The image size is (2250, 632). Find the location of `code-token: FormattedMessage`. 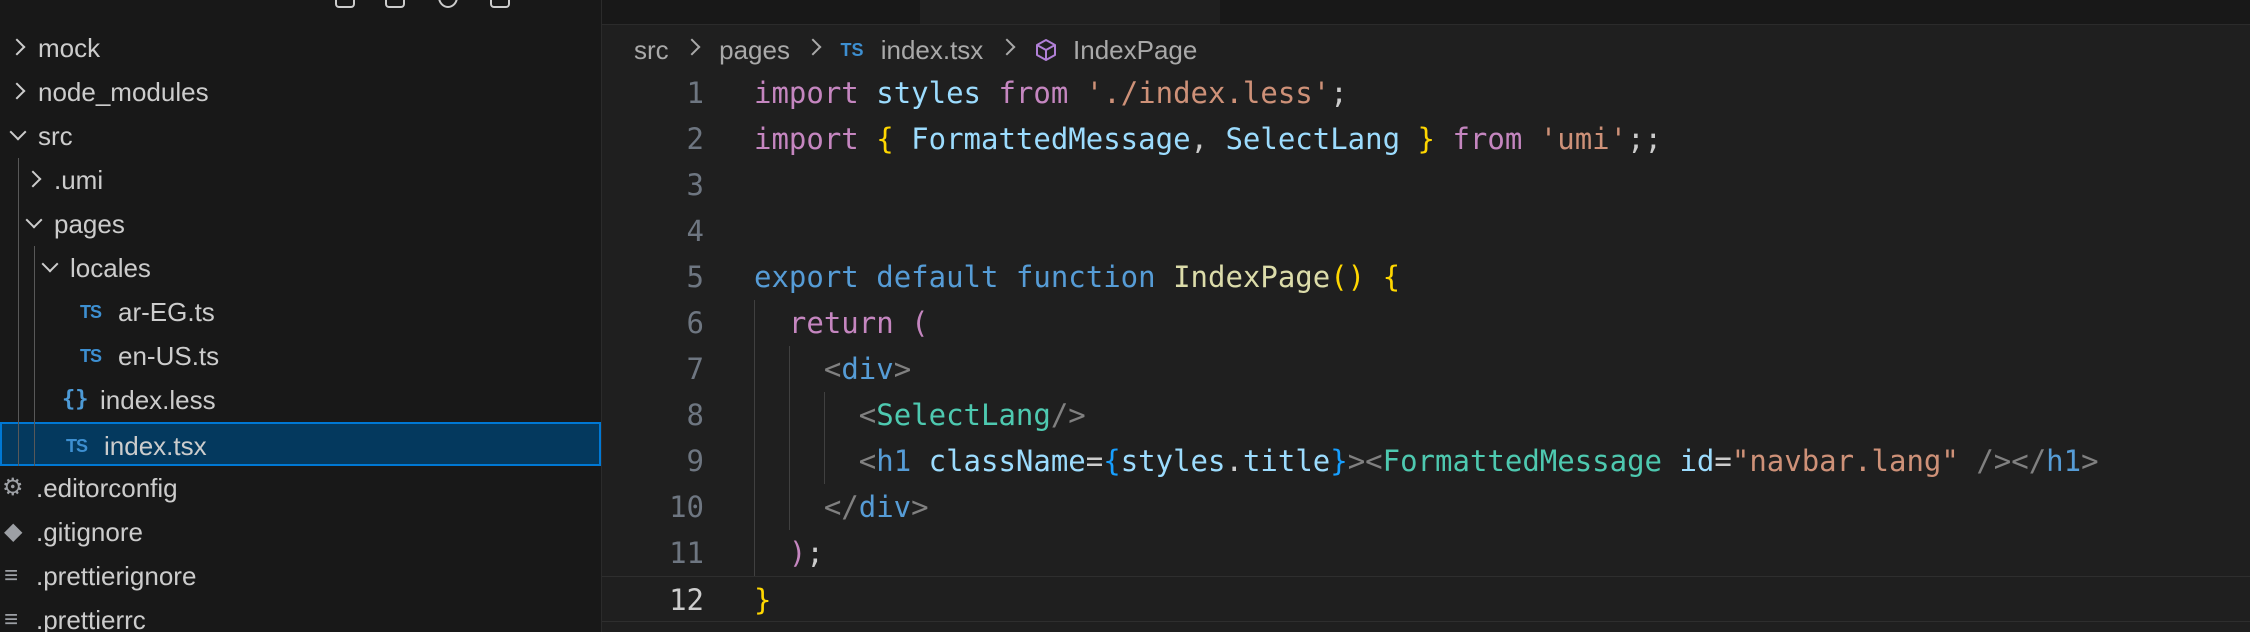

code-token: FormattedMessage is located at coordinates (1051, 139).